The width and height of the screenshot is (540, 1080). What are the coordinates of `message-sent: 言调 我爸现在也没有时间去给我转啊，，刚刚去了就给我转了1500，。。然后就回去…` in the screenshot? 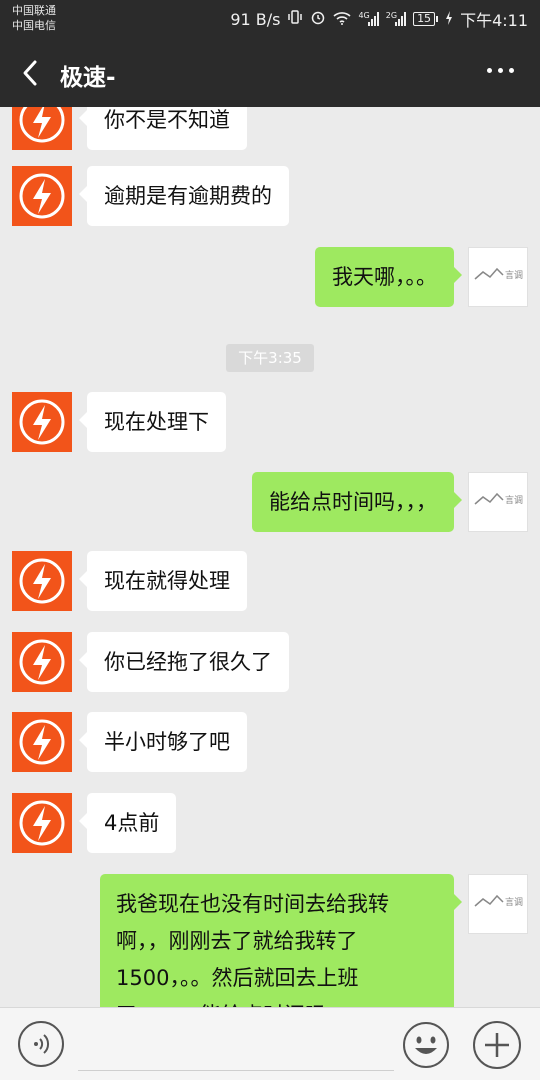 It's located at (270, 940).